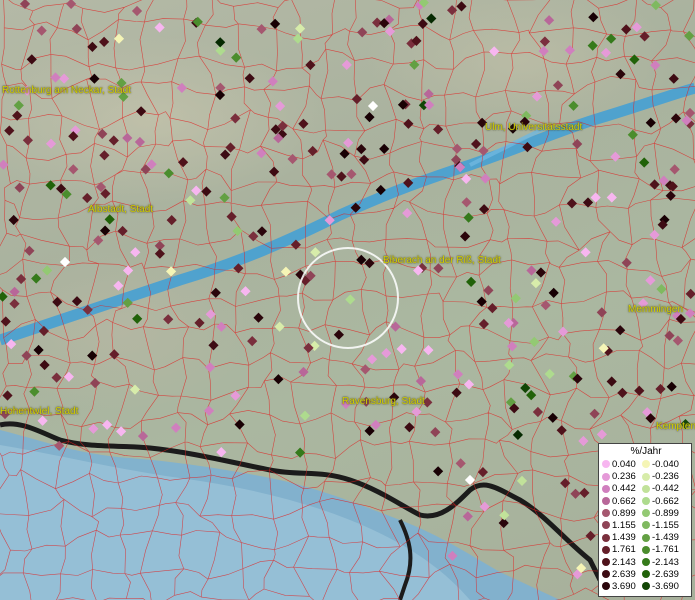  What do you see at coordinates (619, 550) in the screenshot?
I see `legend-item-positive: 1.761` at bounding box center [619, 550].